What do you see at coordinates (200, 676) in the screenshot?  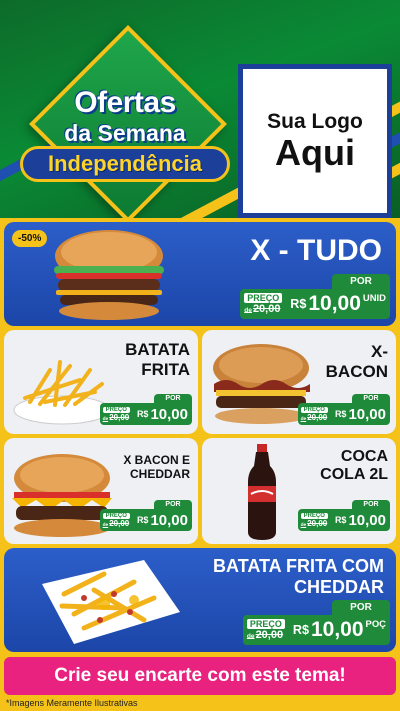 I see `create-flyer-button: Crie seu encarte com este tema!` at bounding box center [200, 676].